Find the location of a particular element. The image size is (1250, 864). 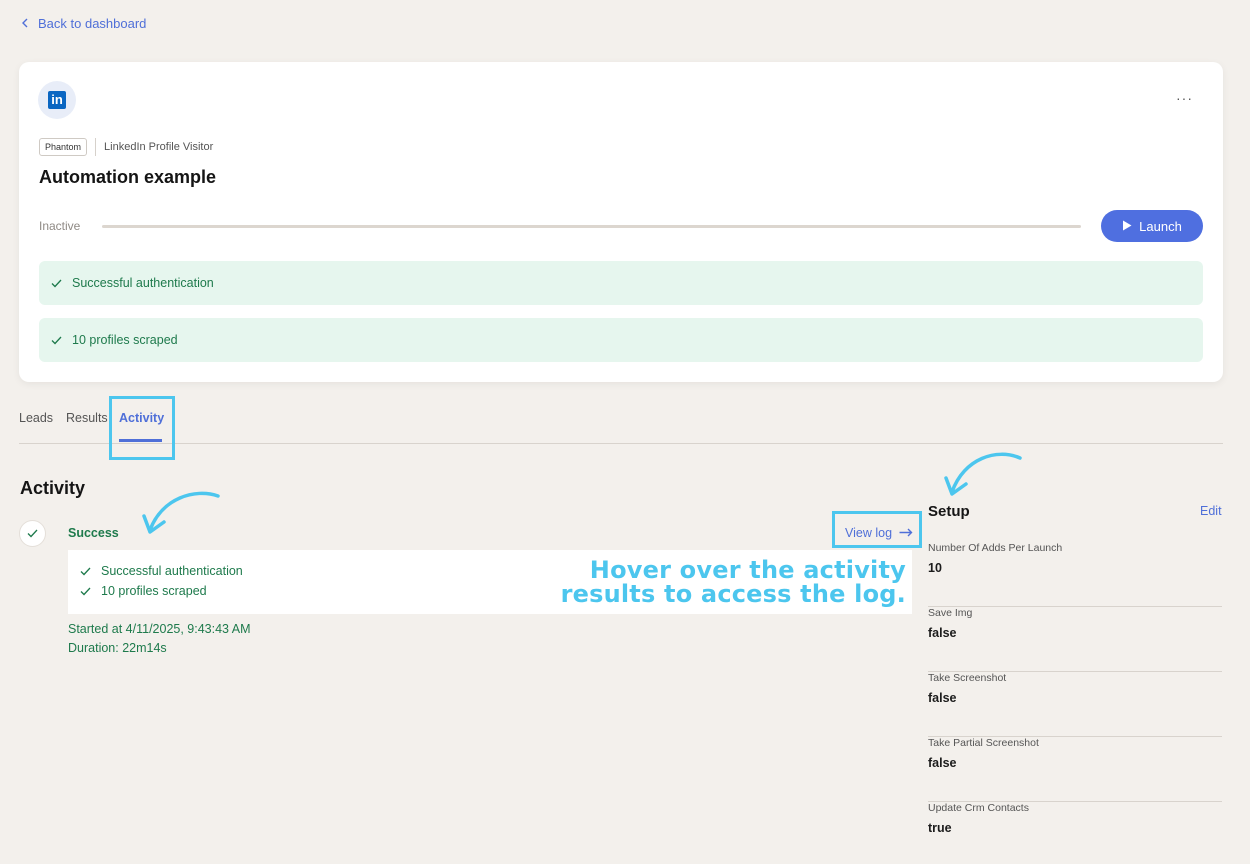

success-message-text: 10 profiles scraped is located at coordinates (125, 340).